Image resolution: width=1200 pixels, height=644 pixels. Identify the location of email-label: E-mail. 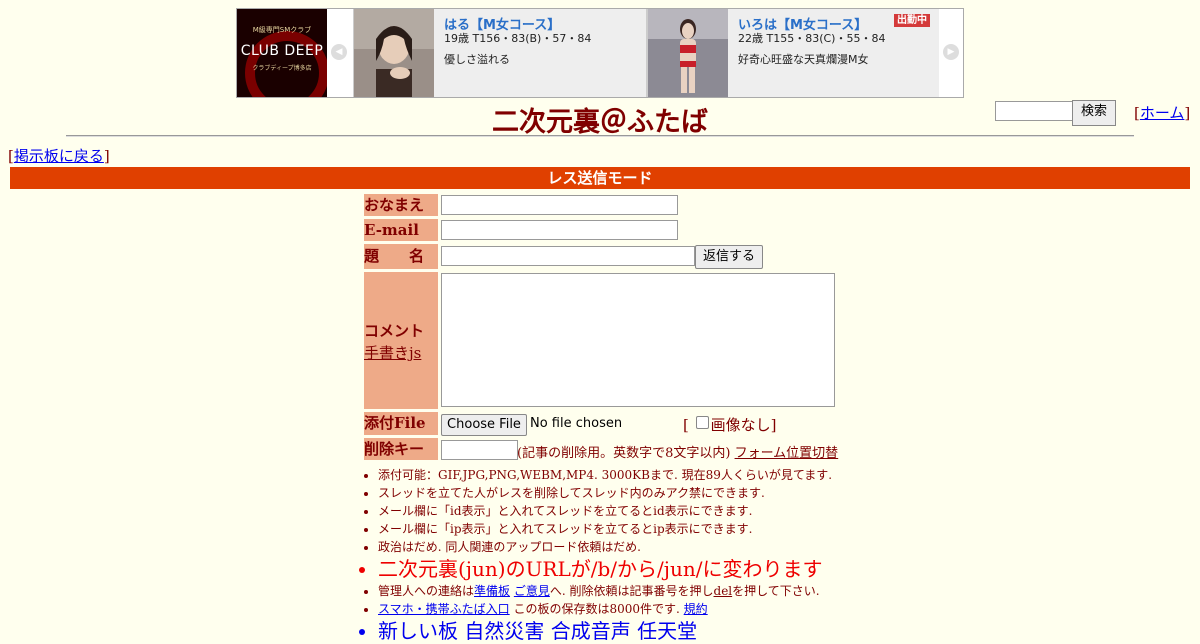
(401, 230).